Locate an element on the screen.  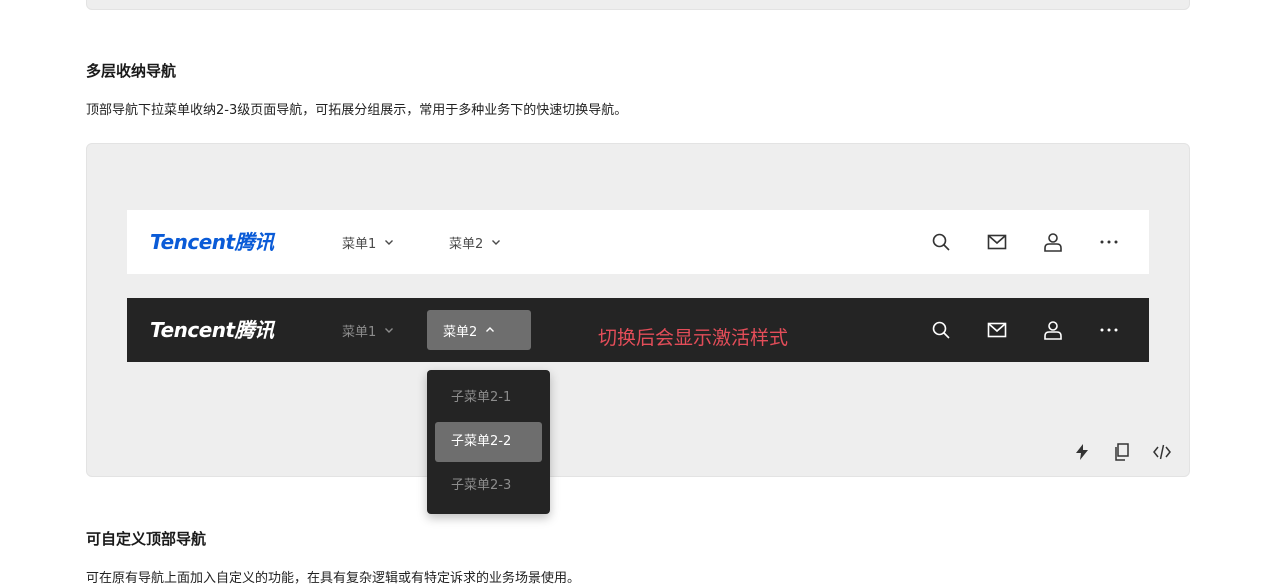
copy-icon is located at coordinates (1122, 452).